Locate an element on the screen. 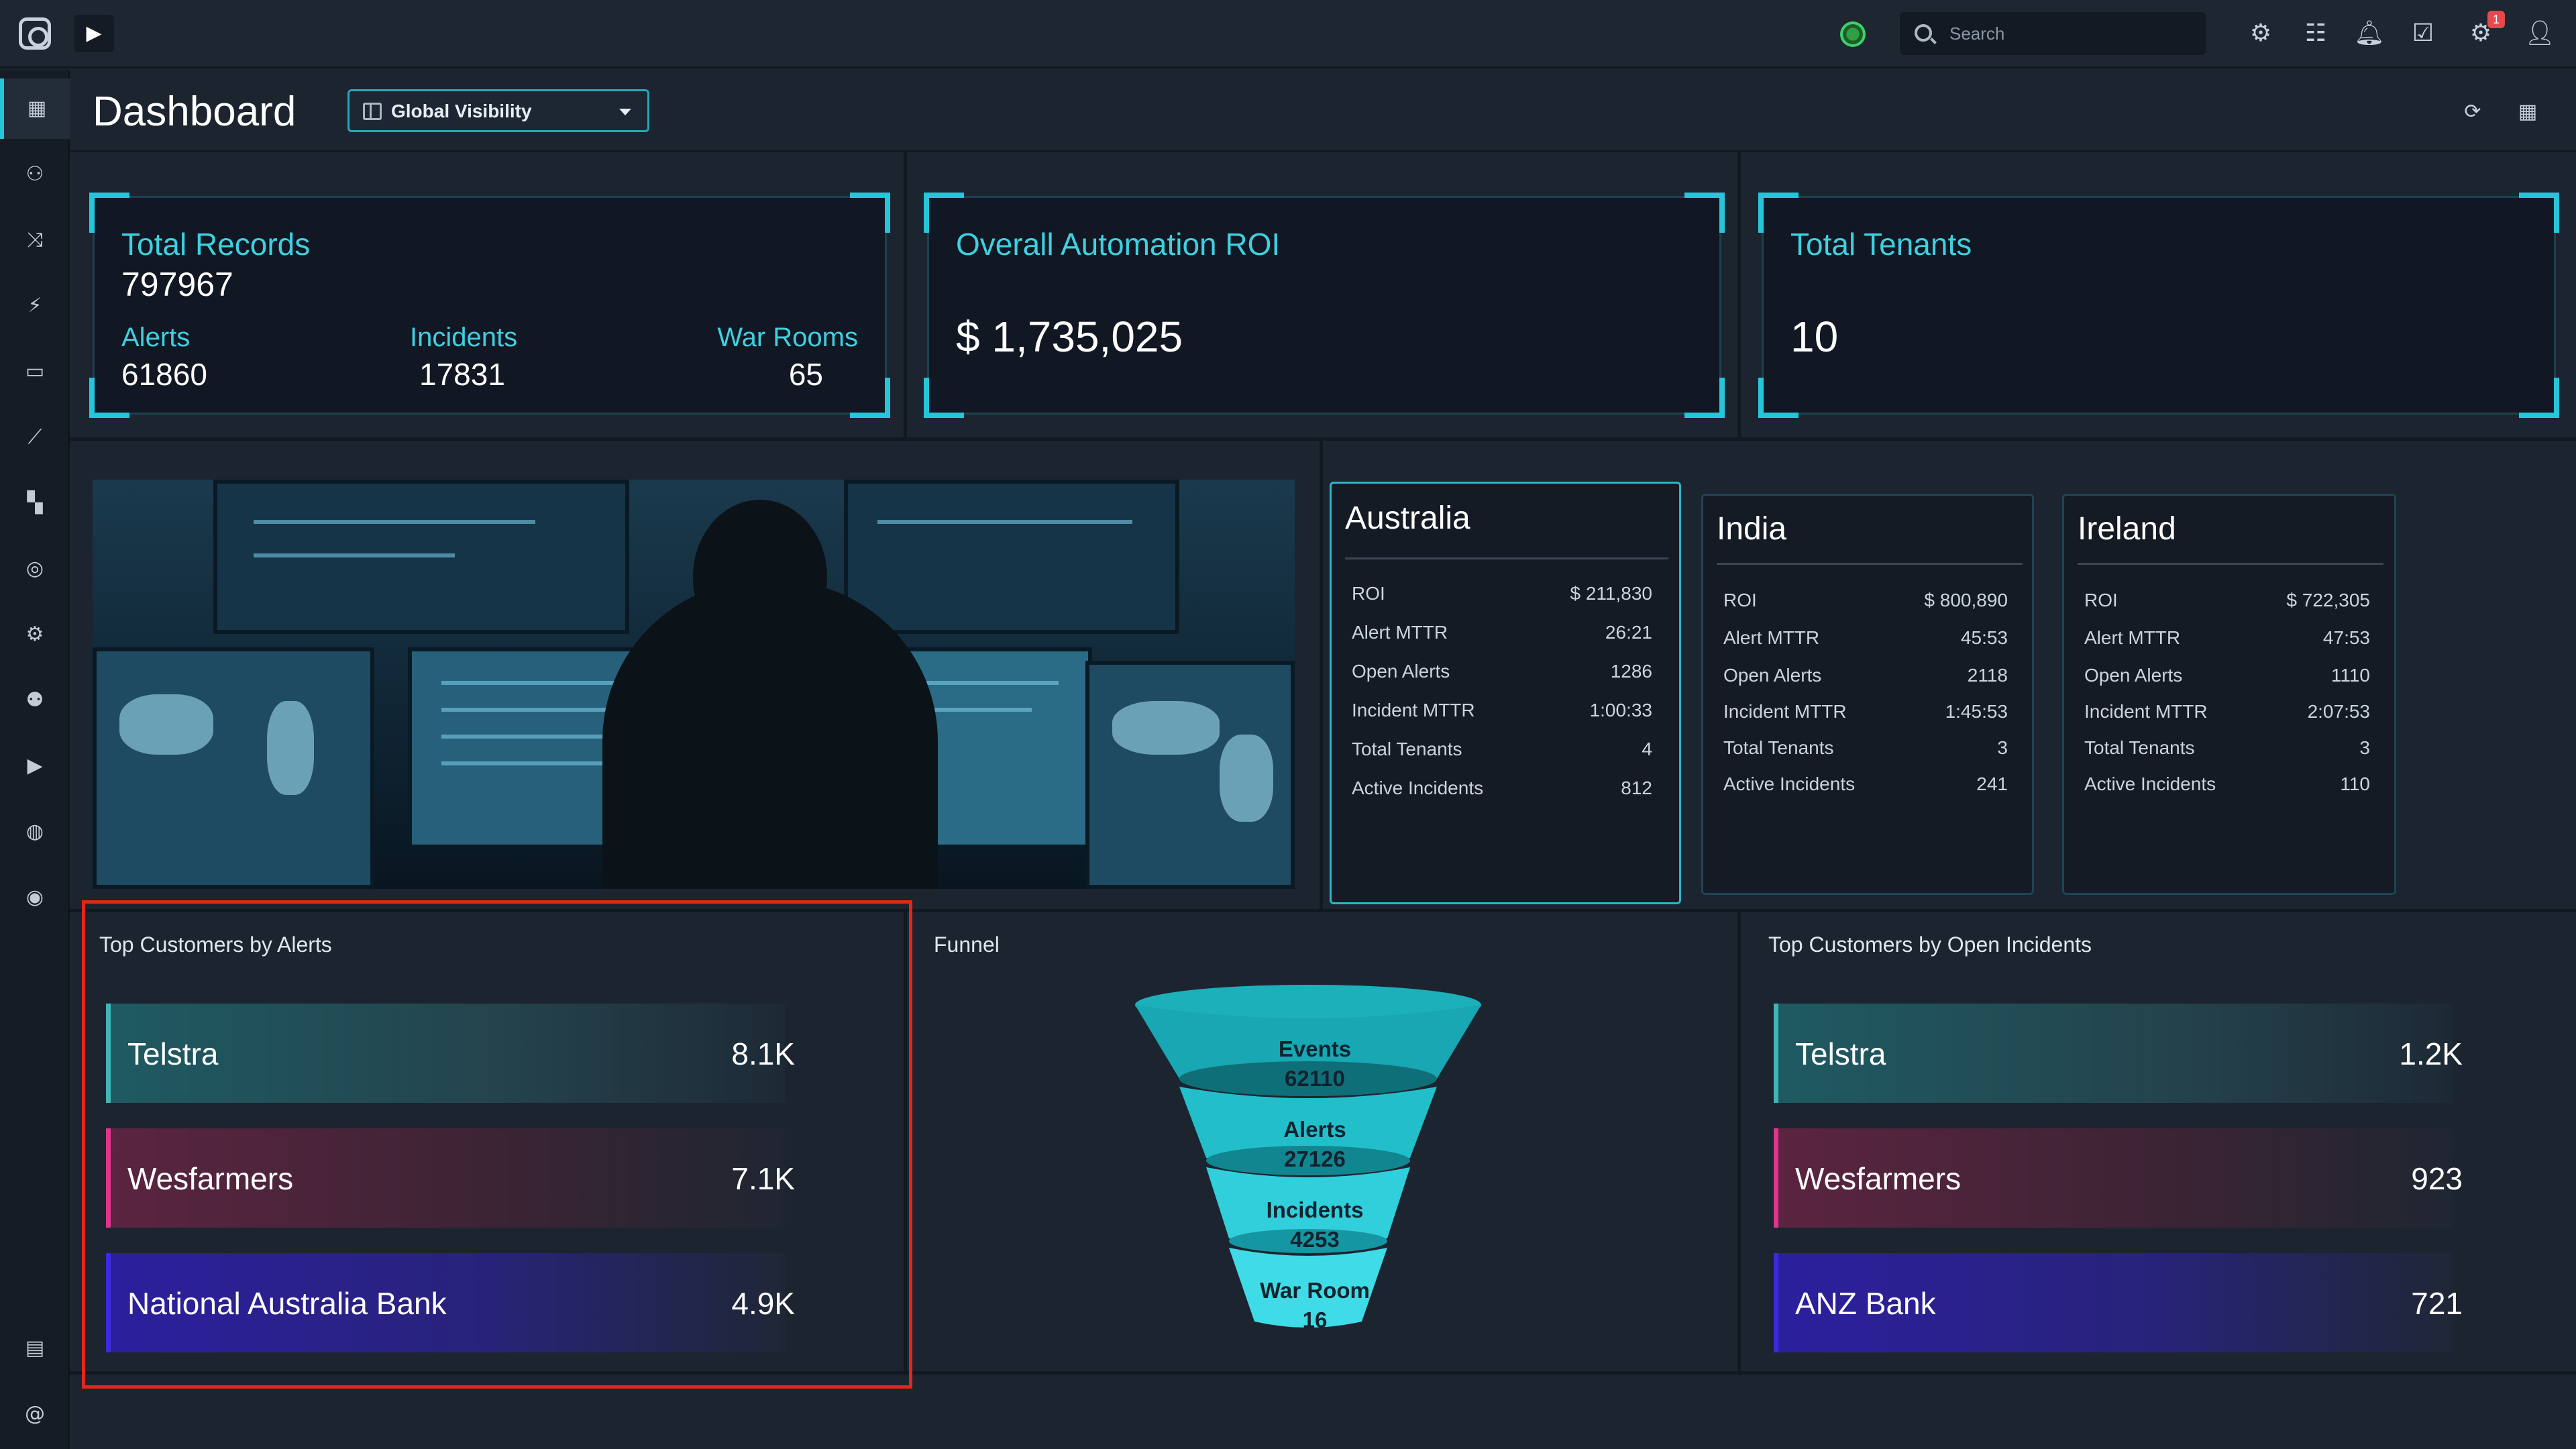  incidents-value: 17831 is located at coordinates (462, 374).